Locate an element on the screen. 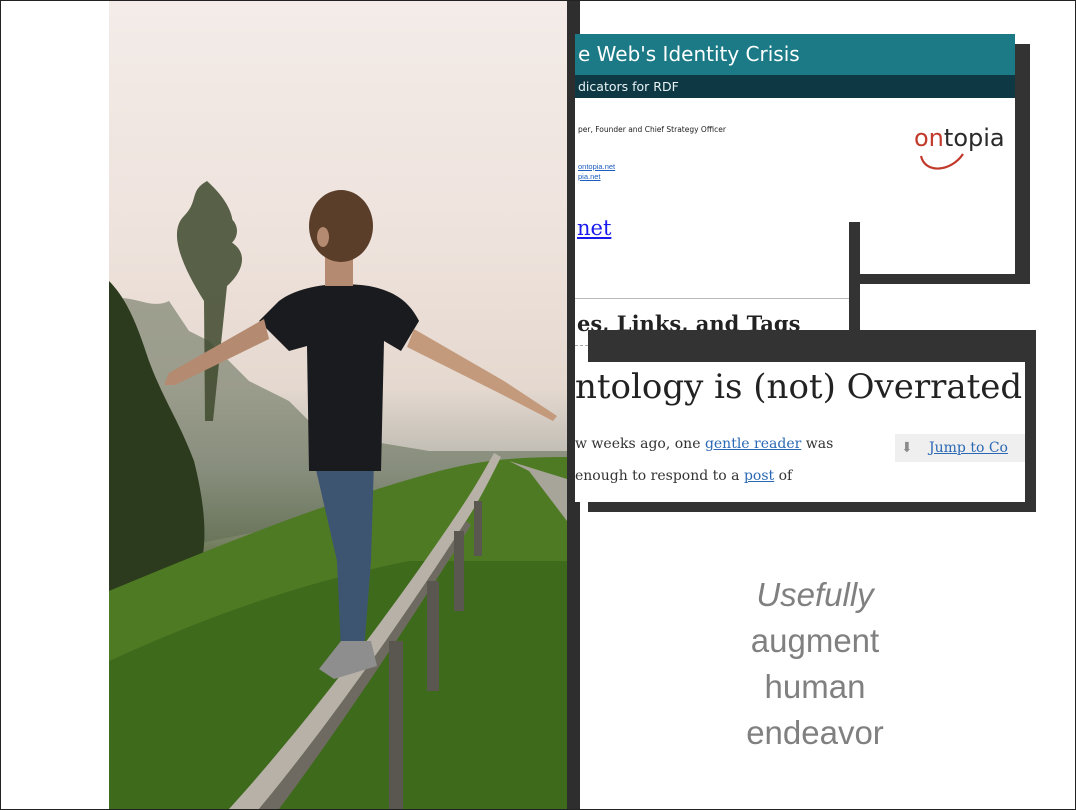 The height and width of the screenshot is (810, 1076). jump-to-comments-button: ⬇ Jump to Co is located at coordinates (960, 448).